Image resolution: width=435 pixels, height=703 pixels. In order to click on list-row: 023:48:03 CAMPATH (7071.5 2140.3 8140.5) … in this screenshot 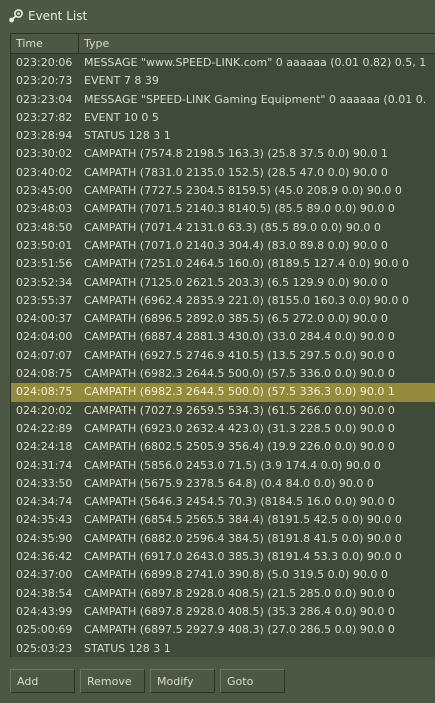, I will do `click(223, 209)`.